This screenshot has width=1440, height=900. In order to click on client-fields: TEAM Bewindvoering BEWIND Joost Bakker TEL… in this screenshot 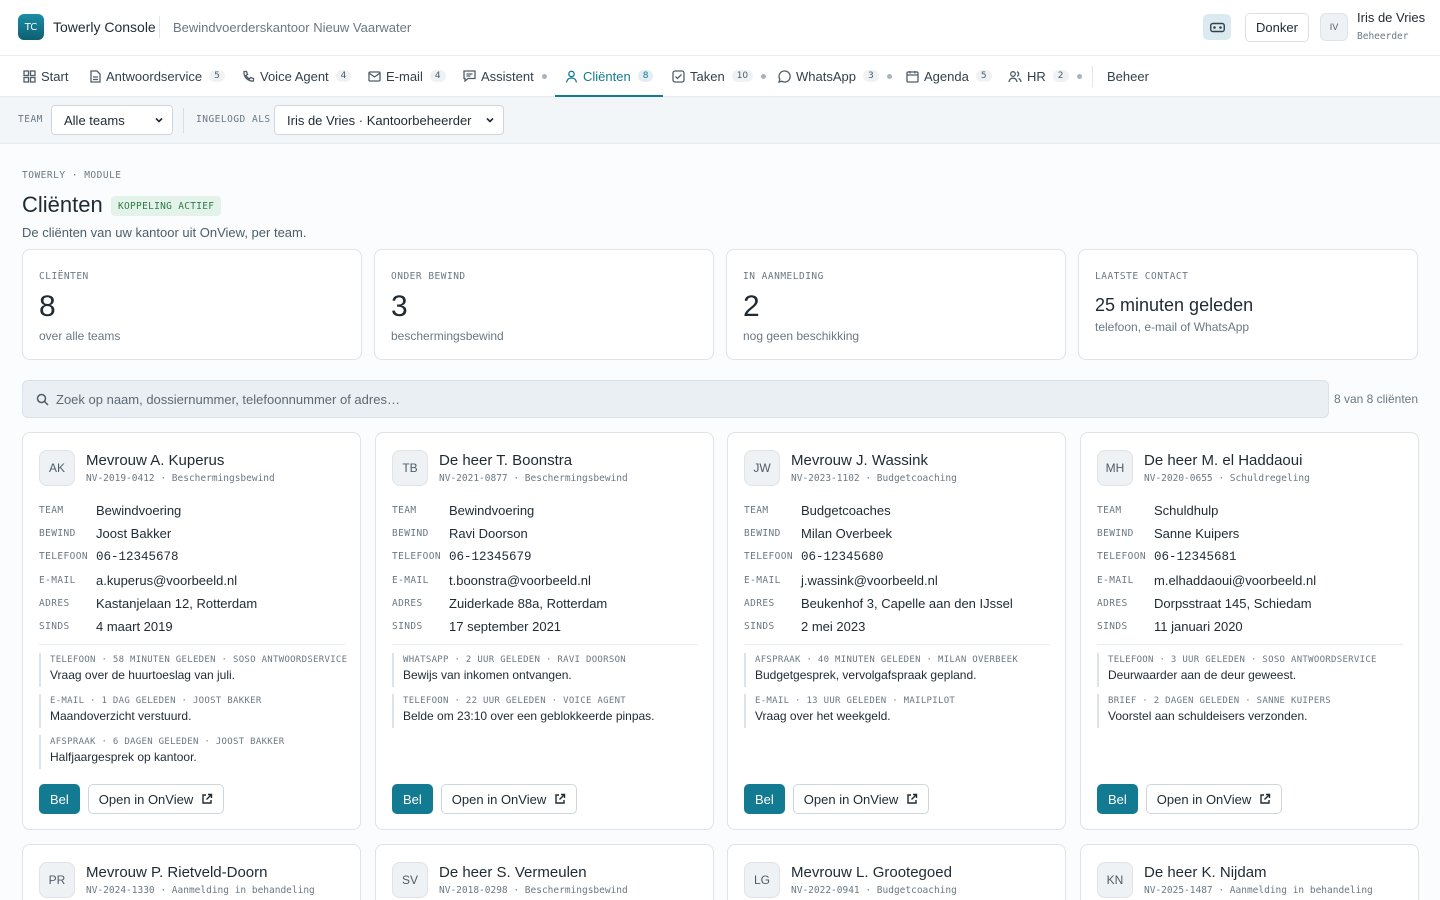, I will do `click(192, 568)`.